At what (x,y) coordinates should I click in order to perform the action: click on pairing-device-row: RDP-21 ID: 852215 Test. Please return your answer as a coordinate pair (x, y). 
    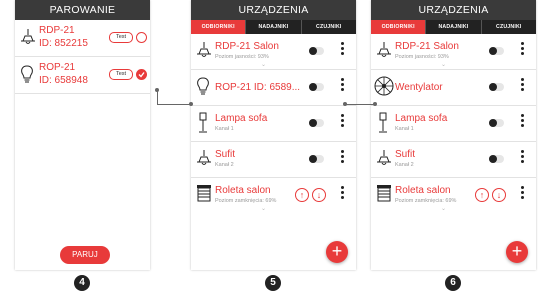
    Looking at the image, I should click on (82, 38).